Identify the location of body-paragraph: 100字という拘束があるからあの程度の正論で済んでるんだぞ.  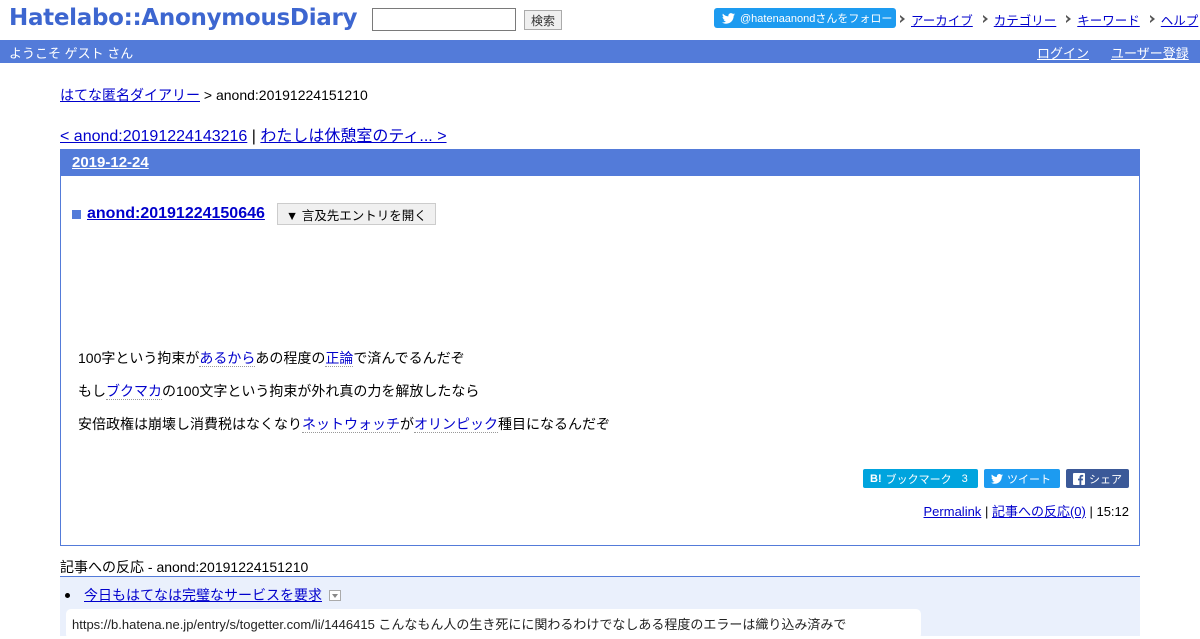
(344, 358).